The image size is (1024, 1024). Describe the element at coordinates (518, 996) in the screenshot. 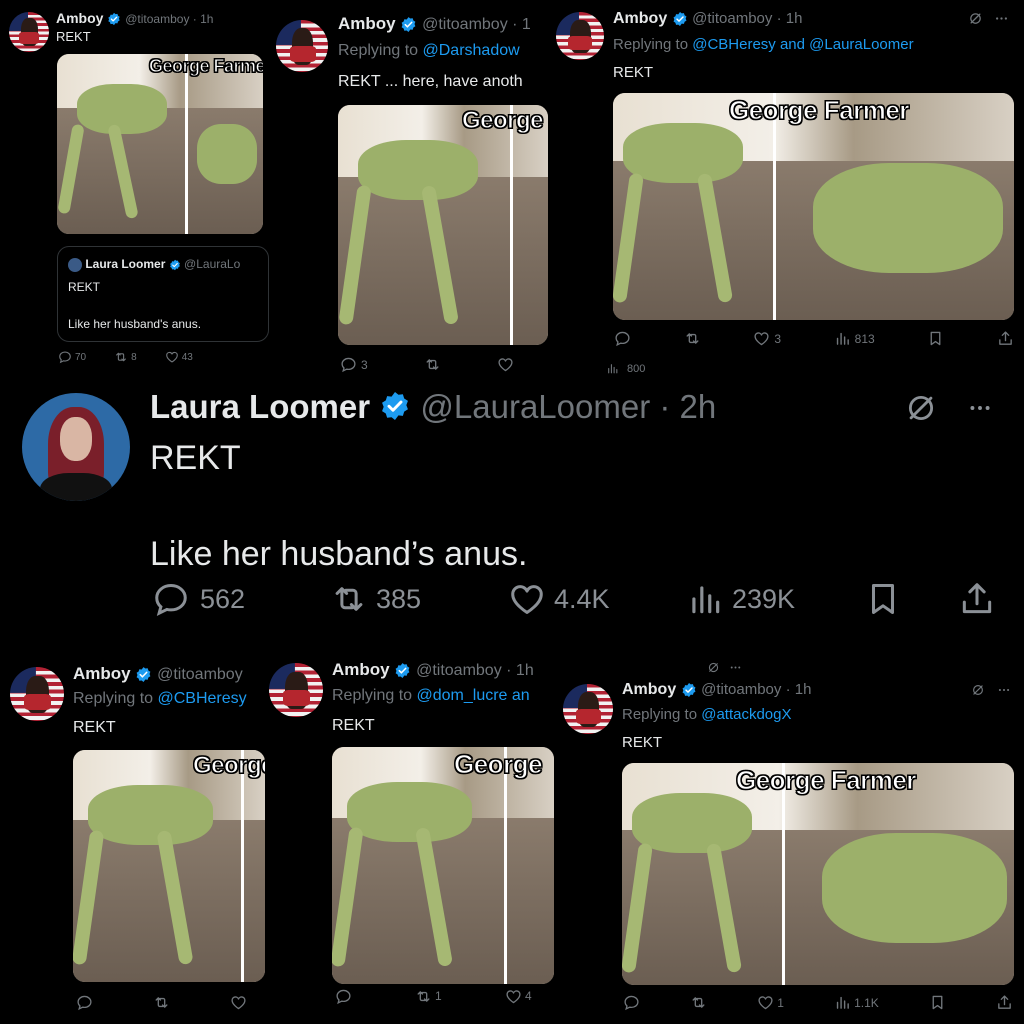

I see `like-button: 4` at that location.